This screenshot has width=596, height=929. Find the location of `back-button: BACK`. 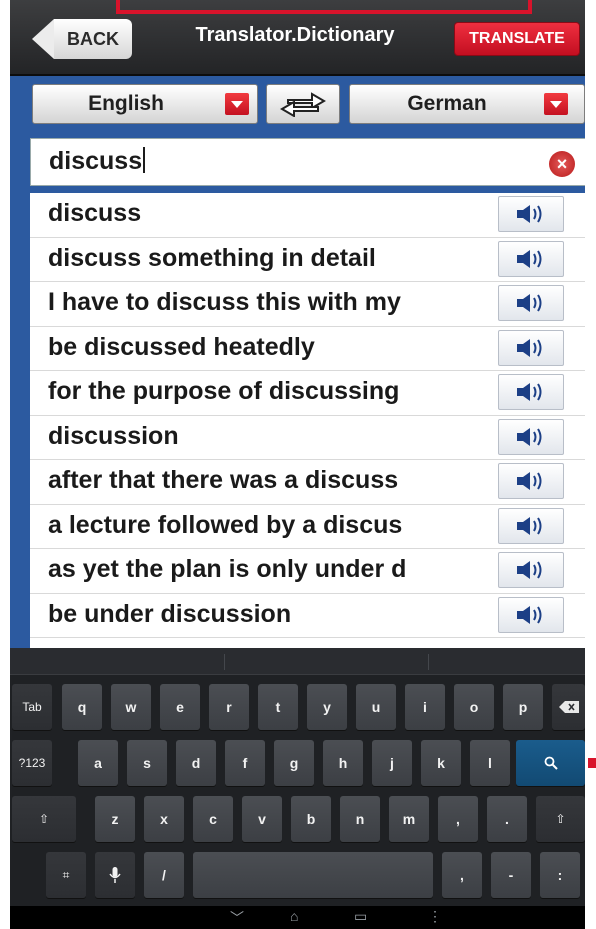

back-button: BACK is located at coordinates (82, 39).